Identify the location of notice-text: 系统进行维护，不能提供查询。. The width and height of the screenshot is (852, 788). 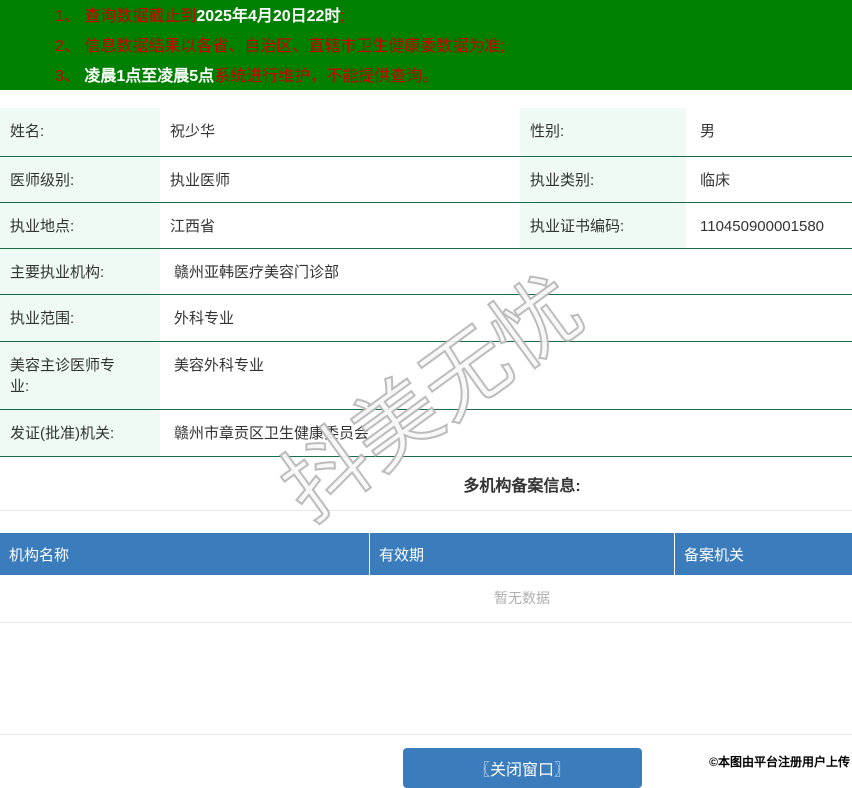
(326, 76).